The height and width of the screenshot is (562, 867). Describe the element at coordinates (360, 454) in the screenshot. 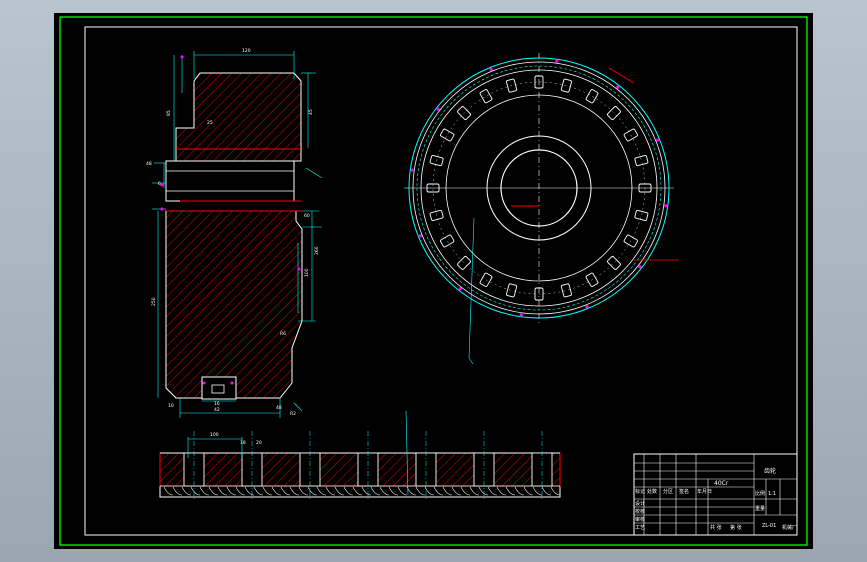

I see `development-view: 100 18 20` at that location.